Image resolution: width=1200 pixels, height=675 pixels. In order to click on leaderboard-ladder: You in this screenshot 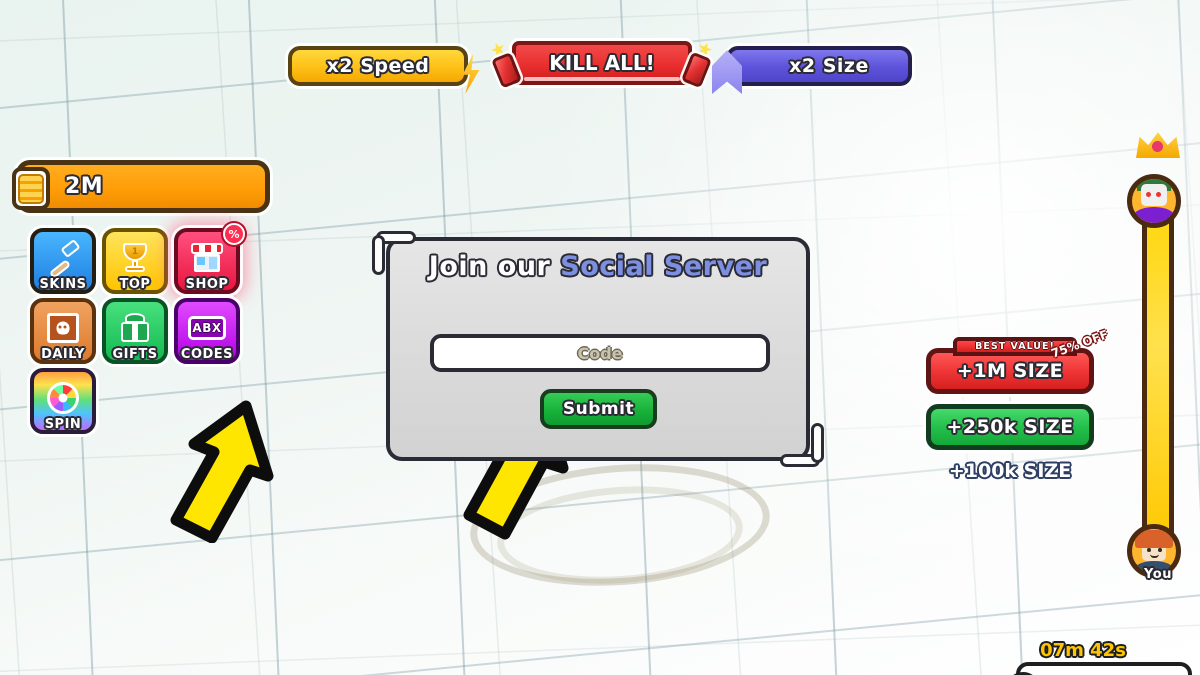, I will do `click(1158, 356)`.